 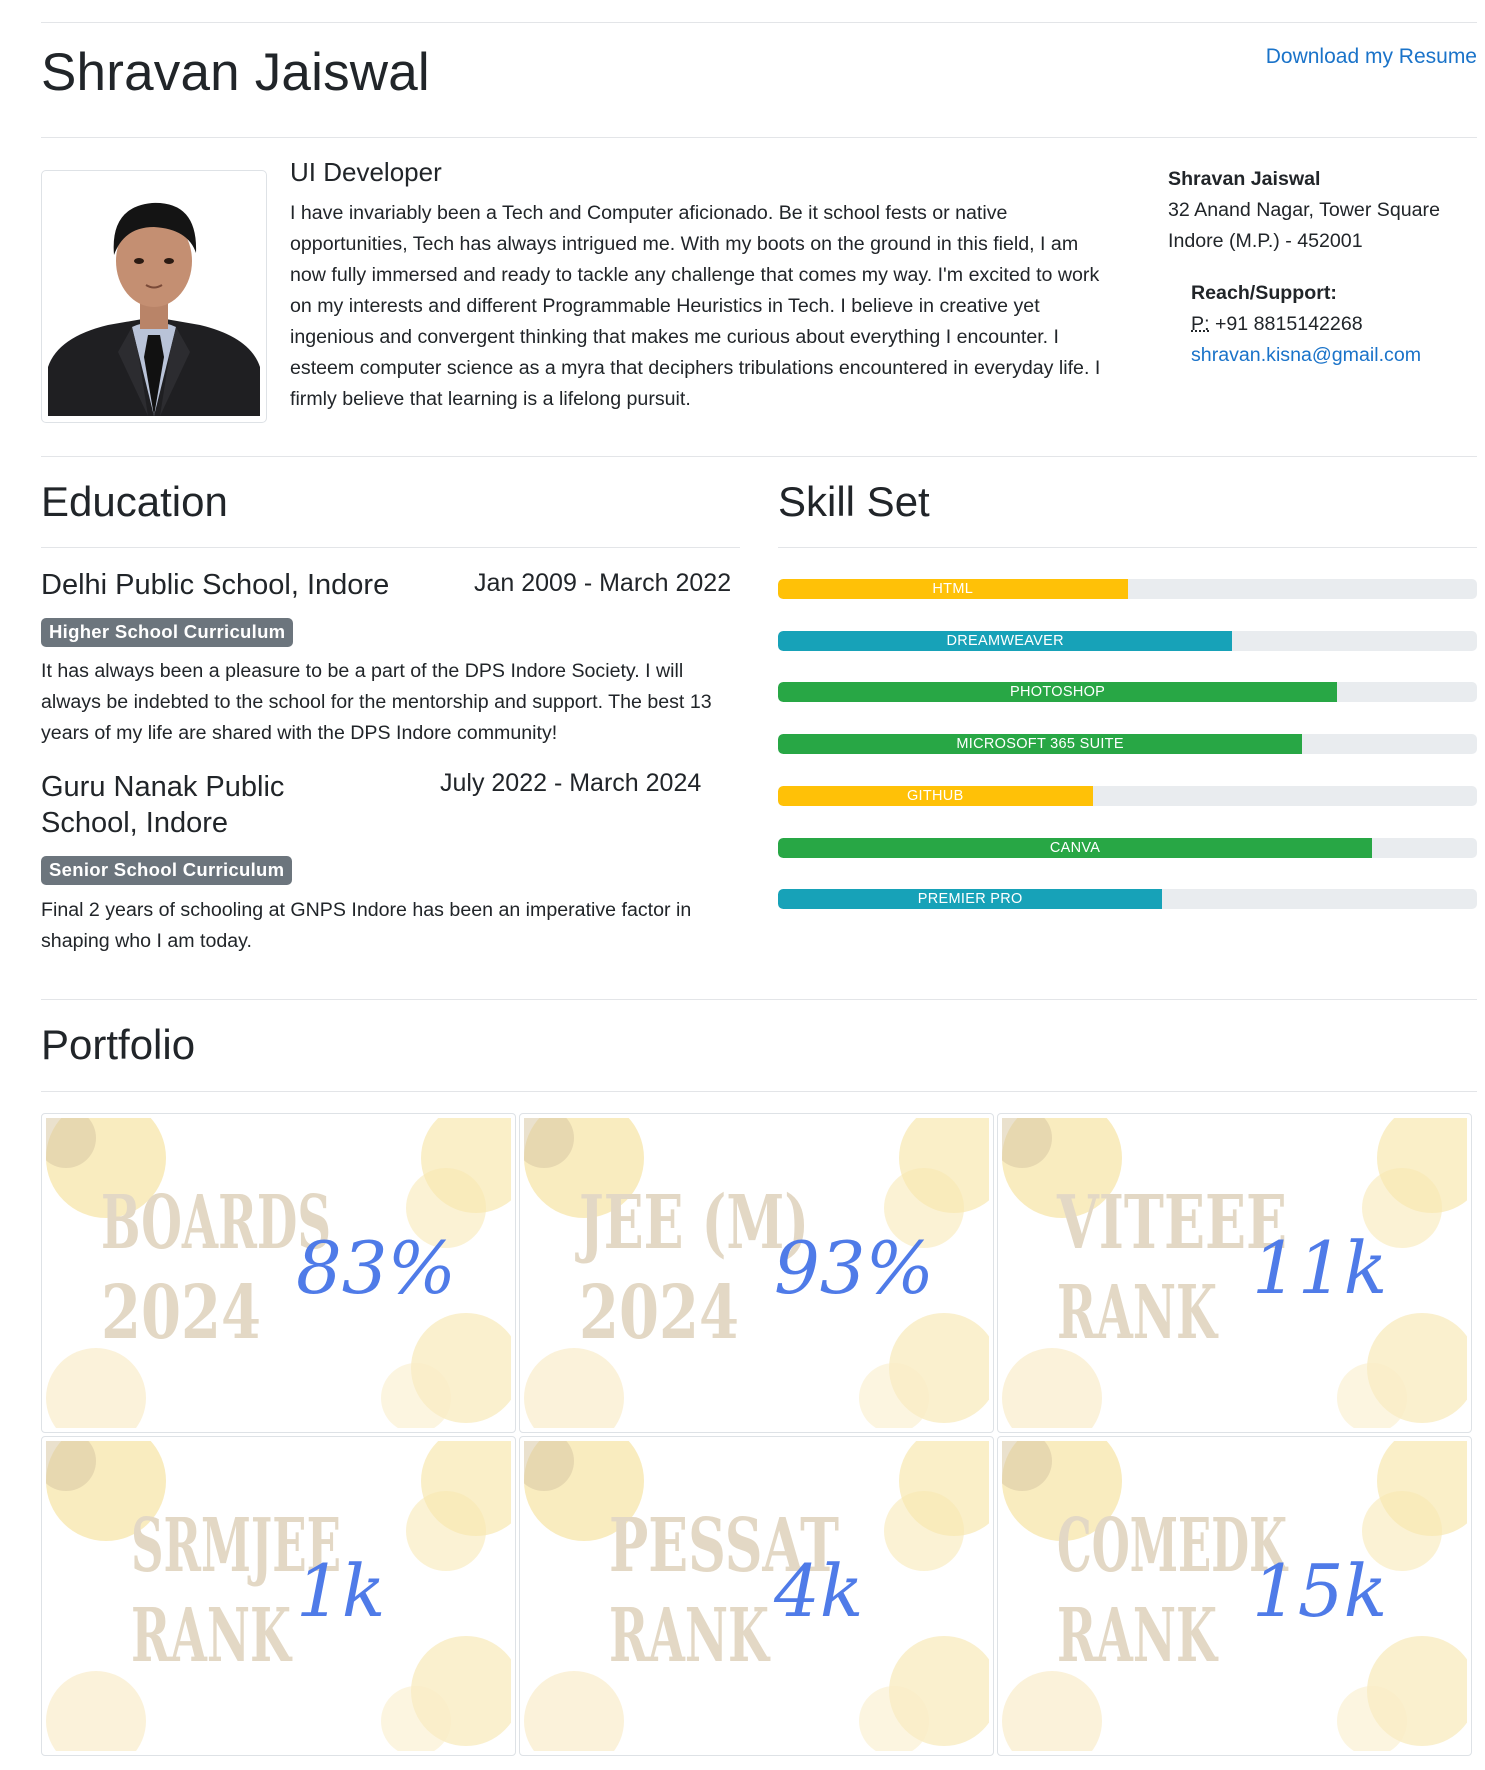 What do you see at coordinates (1200, 324) in the screenshot?
I see `phone-label: P:` at bounding box center [1200, 324].